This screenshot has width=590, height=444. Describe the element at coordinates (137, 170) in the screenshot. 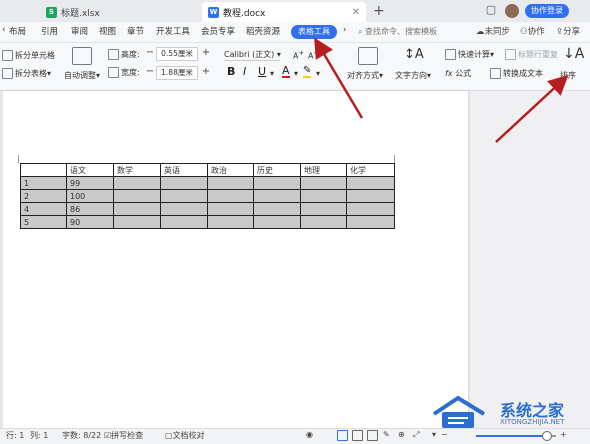

I see `table-cell: 数学` at that location.